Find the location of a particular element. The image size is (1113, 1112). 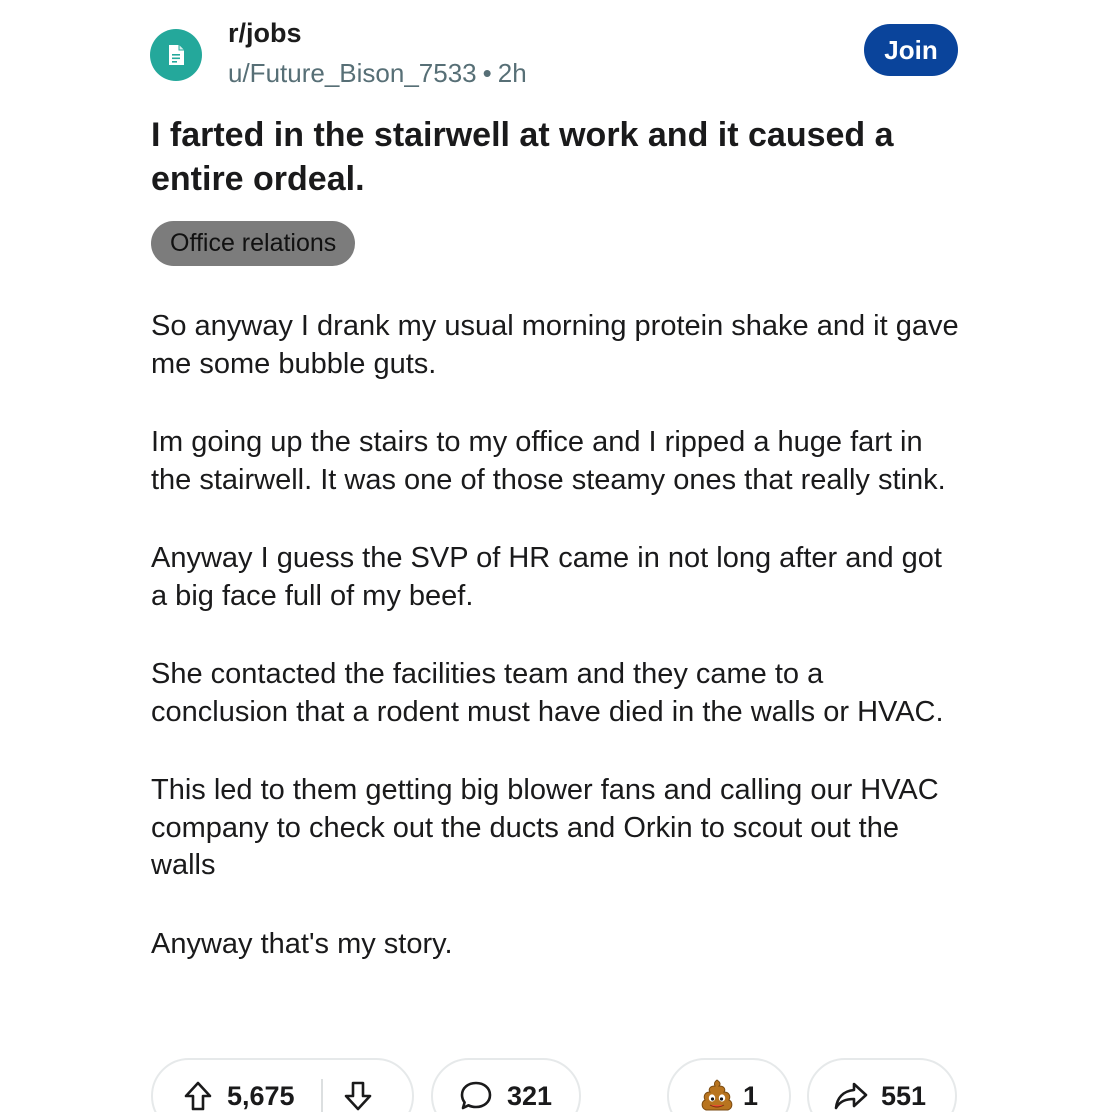

downvote-arrow-icon is located at coordinates (358, 1096).